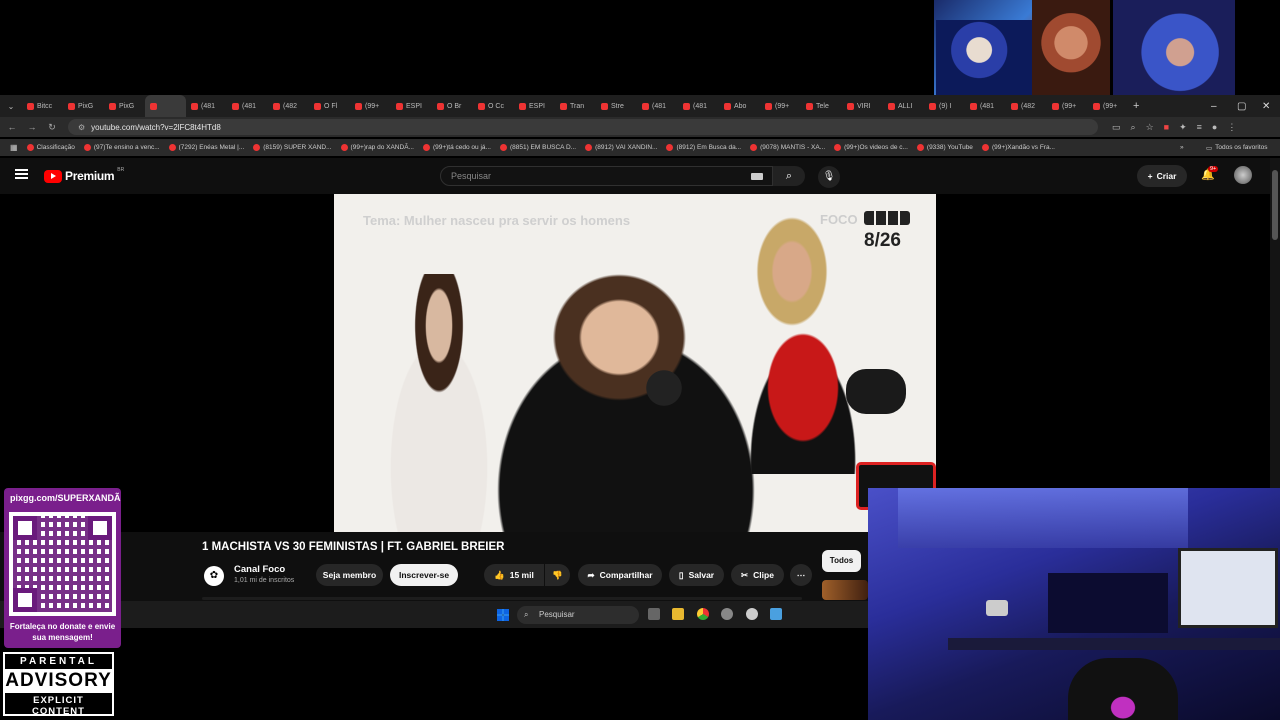 The width and height of the screenshot is (1280, 720). Describe the element at coordinates (944, 147) in the screenshot. I see `bookmark-item: (9338) YouTube` at that location.